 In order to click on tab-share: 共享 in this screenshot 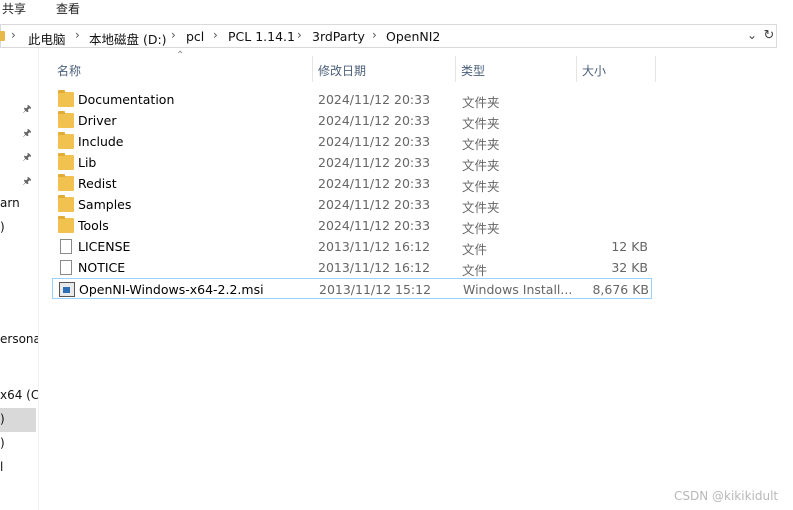, I will do `click(14, 8)`.